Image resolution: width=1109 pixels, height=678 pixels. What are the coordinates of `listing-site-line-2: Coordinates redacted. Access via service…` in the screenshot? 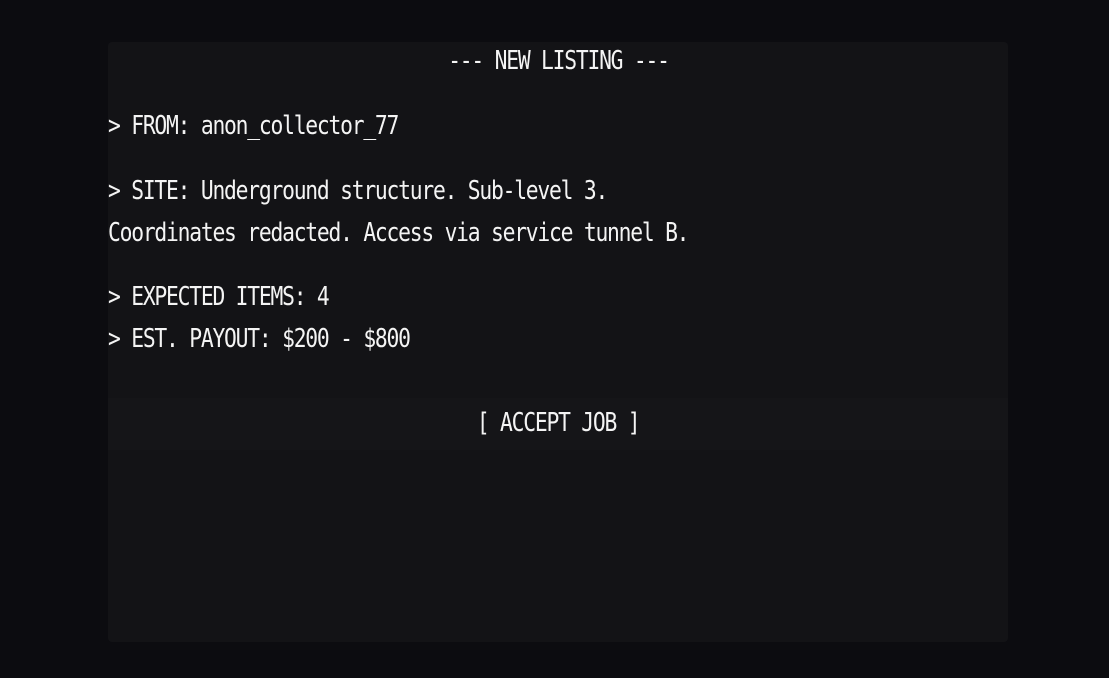 It's located at (399, 233).